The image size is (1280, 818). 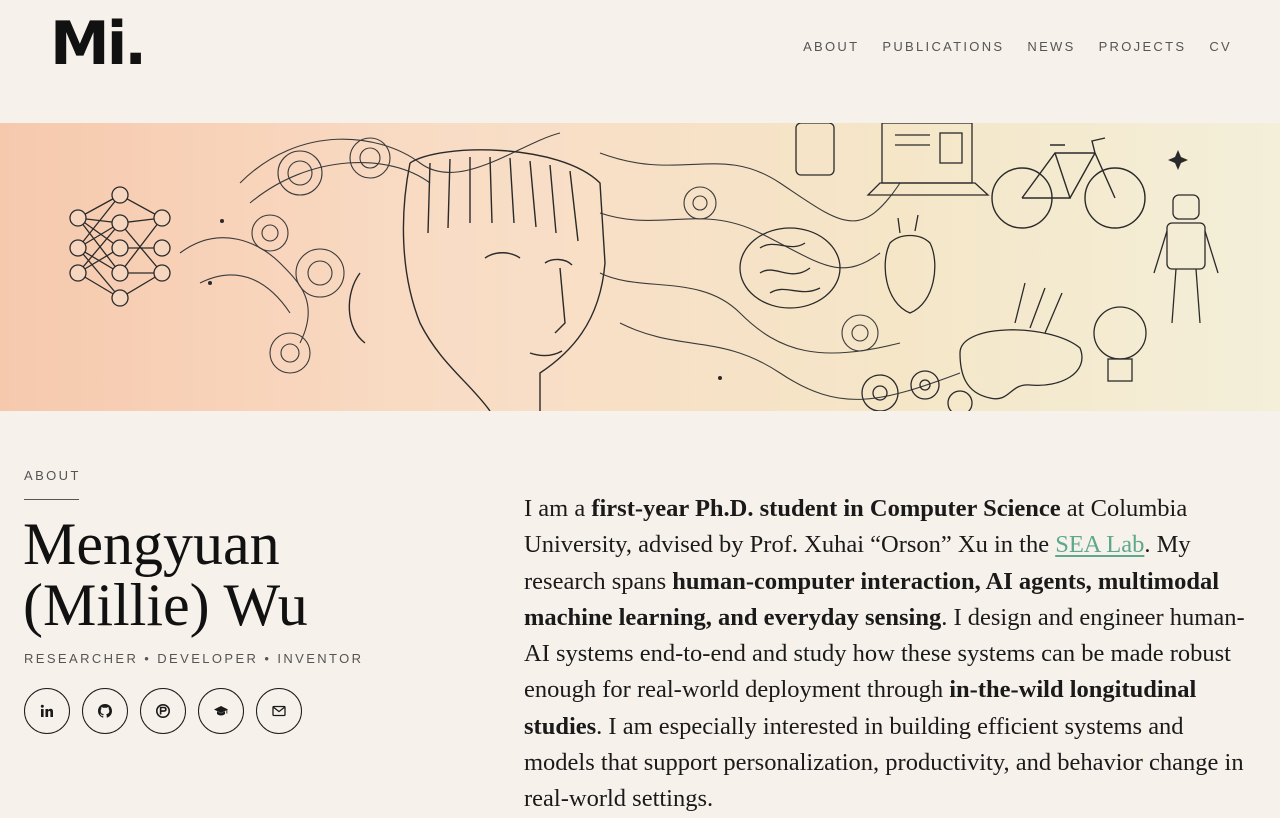 What do you see at coordinates (1017, 46) in the screenshot?
I see `main-nav: ABOUT PUBLICATIONS NEWS PROJECTS CV` at bounding box center [1017, 46].